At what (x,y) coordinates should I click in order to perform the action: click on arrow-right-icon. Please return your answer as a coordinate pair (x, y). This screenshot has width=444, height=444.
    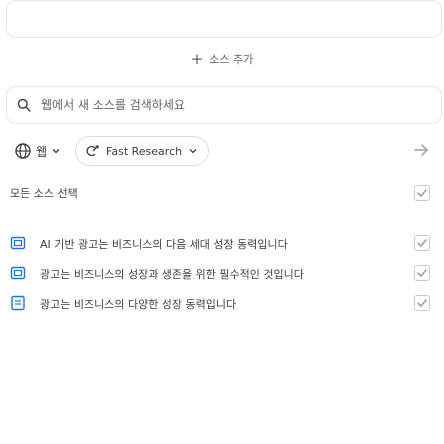
    Looking at the image, I should click on (421, 150).